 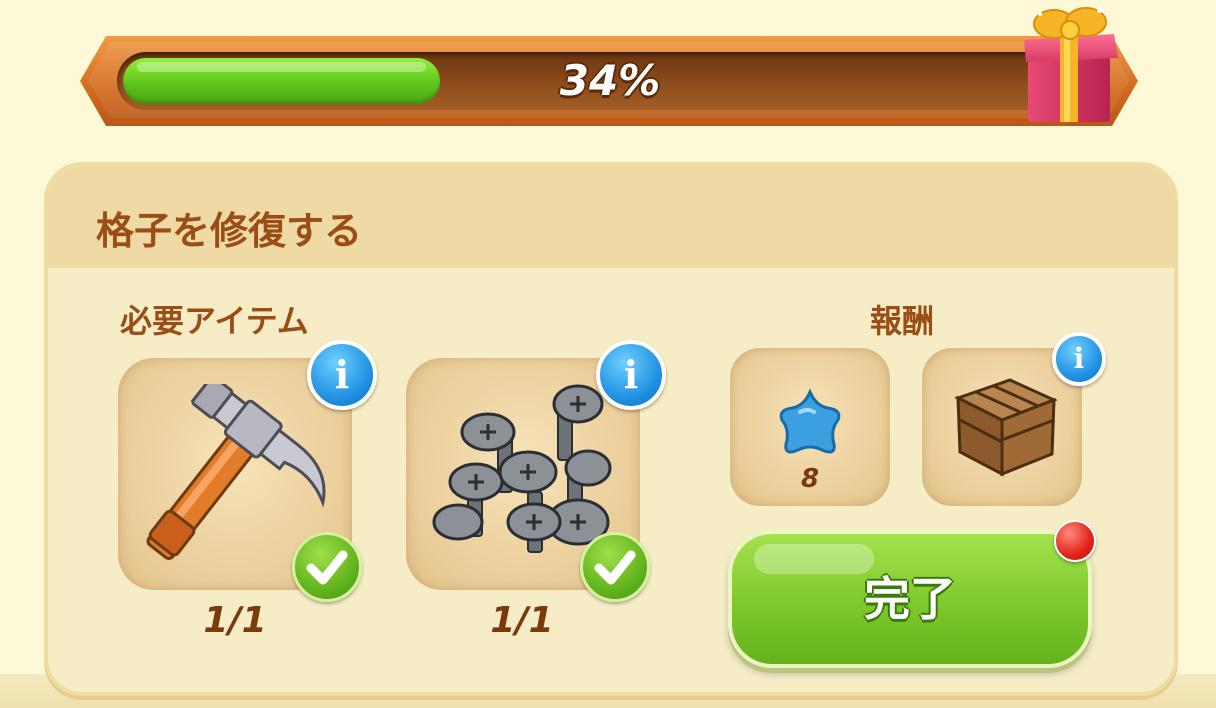 I want to click on complete-button: 完了, so click(x=910, y=599).